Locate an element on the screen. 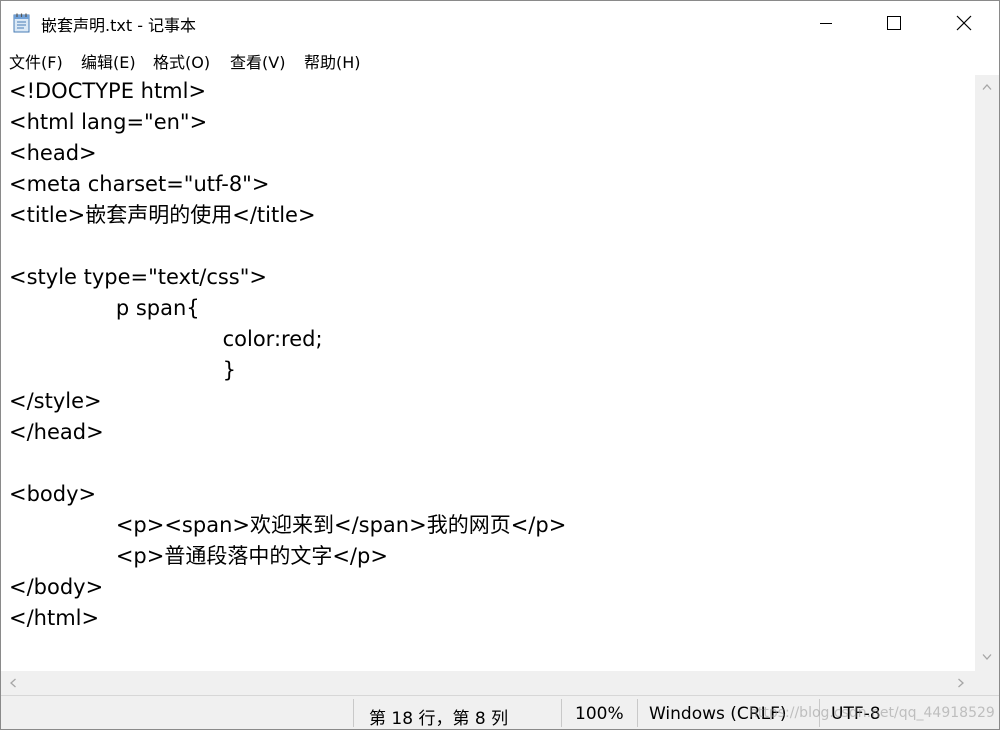  watermark-text: https://blog.csdn.net/qq_44918529 is located at coordinates (872, 713).